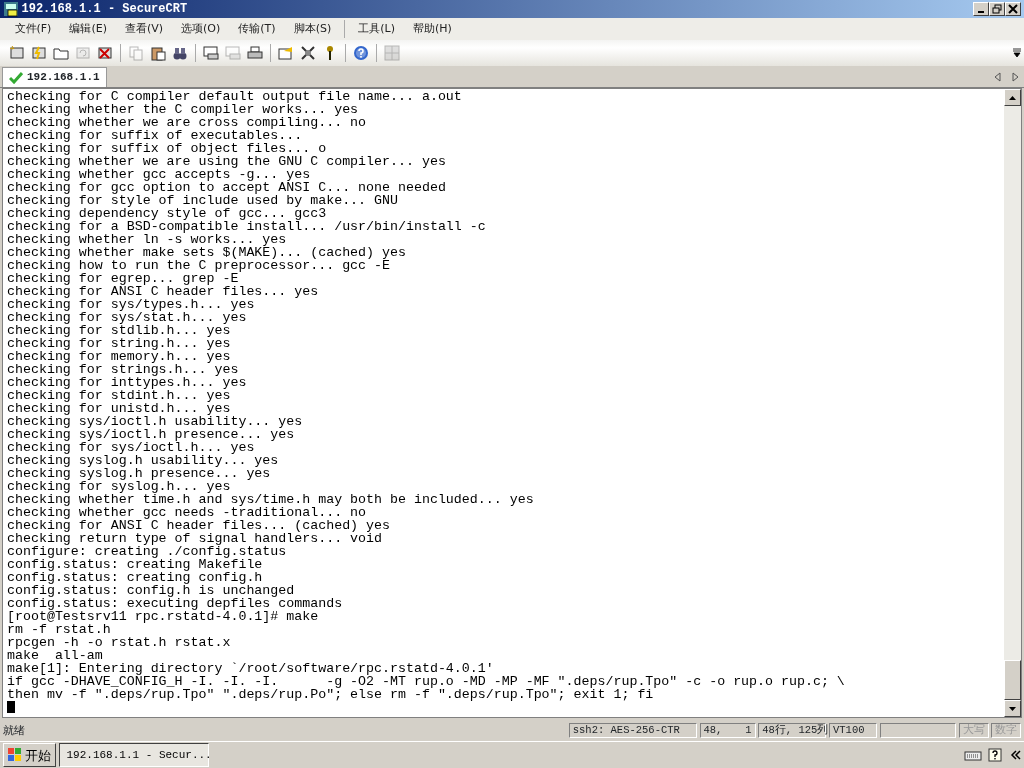 This screenshot has height=768, width=1024. What do you see at coordinates (33, 29) in the screenshot?
I see `menu-item: 文件(F)` at bounding box center [33, 29].